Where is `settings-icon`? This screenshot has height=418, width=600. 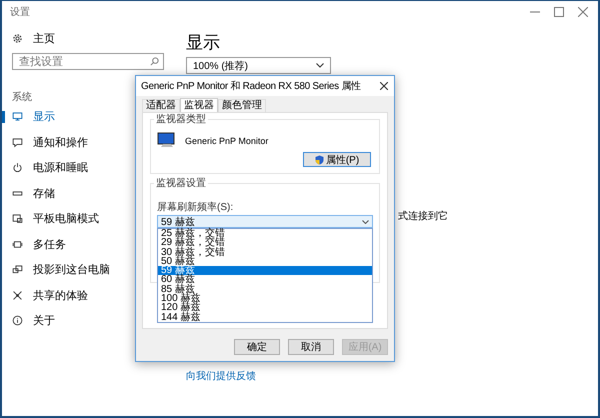 settings-icon is located at coordinates (17, 38).